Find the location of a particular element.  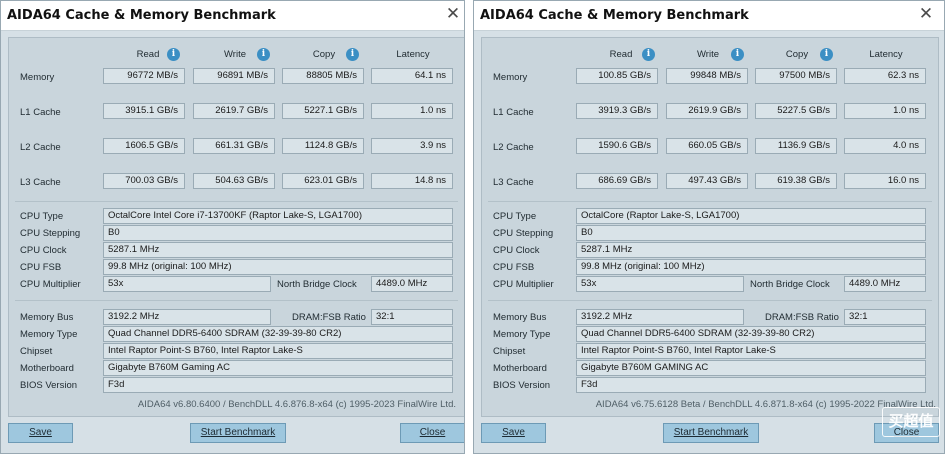

l3-copy: 619.38 GB/s is located at coordinates (796, 181).